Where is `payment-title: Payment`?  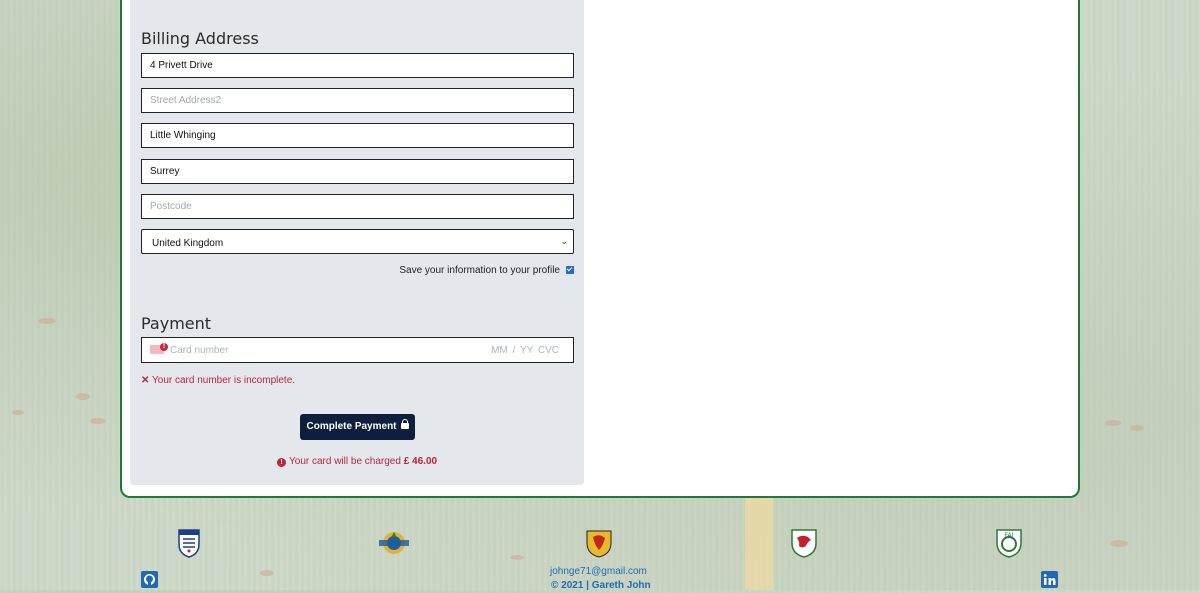
payment-title: Payment is located at coordinates (176, 323).